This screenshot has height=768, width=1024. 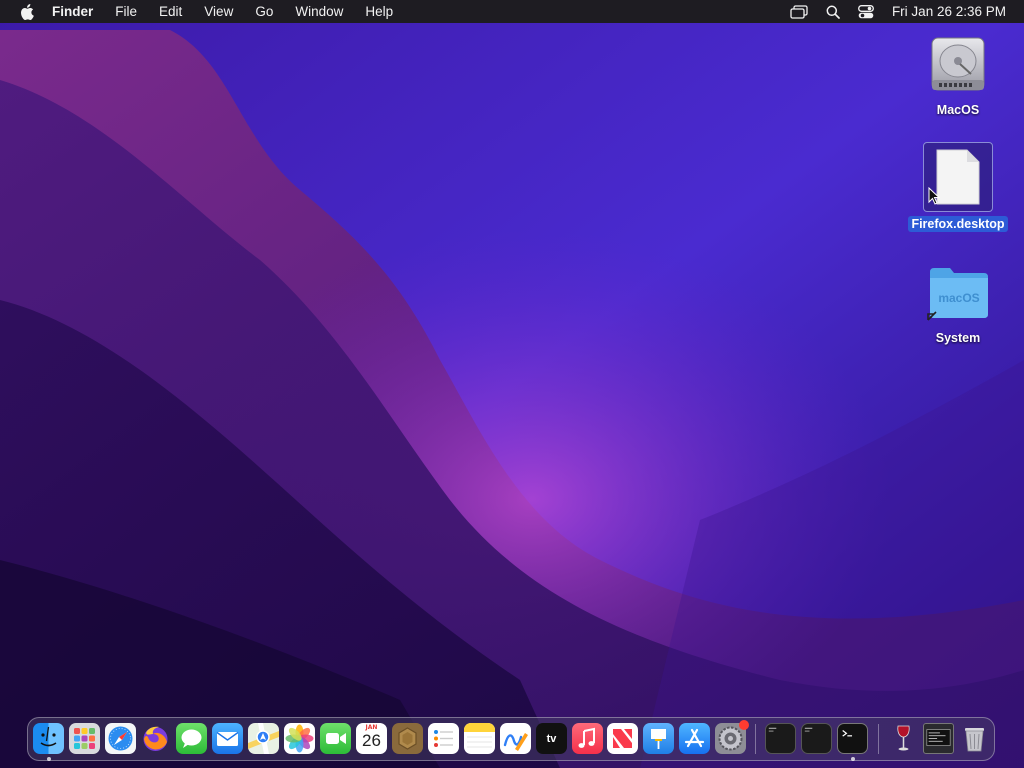 What do you see at coordinates (515, 738) in the screenshot?
I see `dock-freeform-icon` at bounding box center [515, 738].